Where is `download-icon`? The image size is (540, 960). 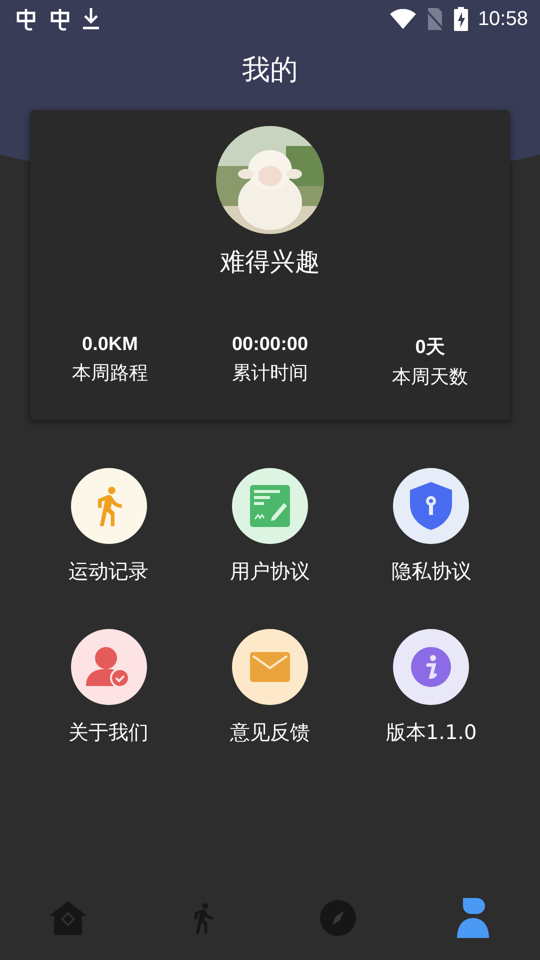
download-icon is located at coordinates (91, 19).